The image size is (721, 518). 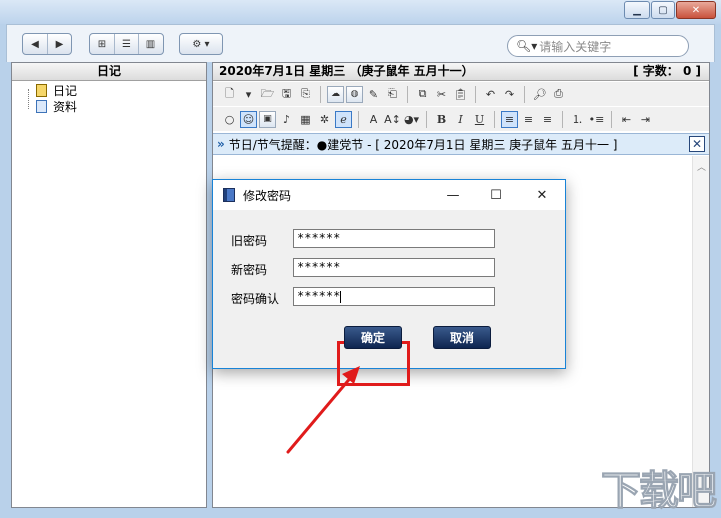 I want to click on export-icon: ⎘, so click(x=305, y=94).